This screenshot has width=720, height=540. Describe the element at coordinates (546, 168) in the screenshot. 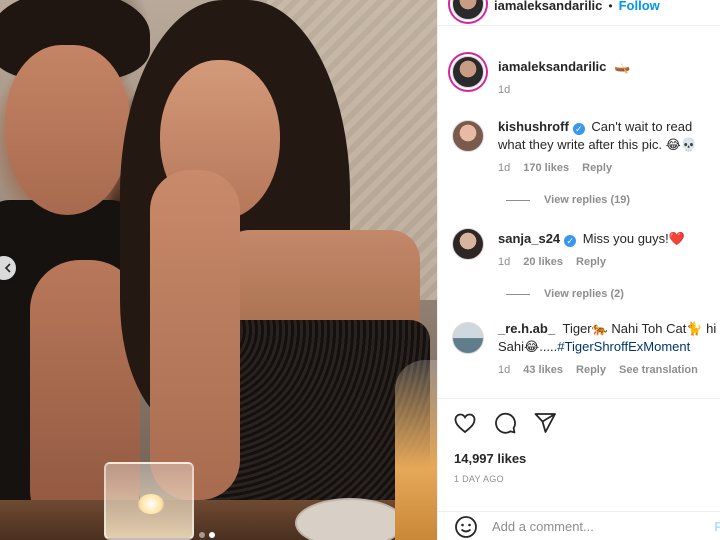

I see `comment-likes: 170 likes` at that location.